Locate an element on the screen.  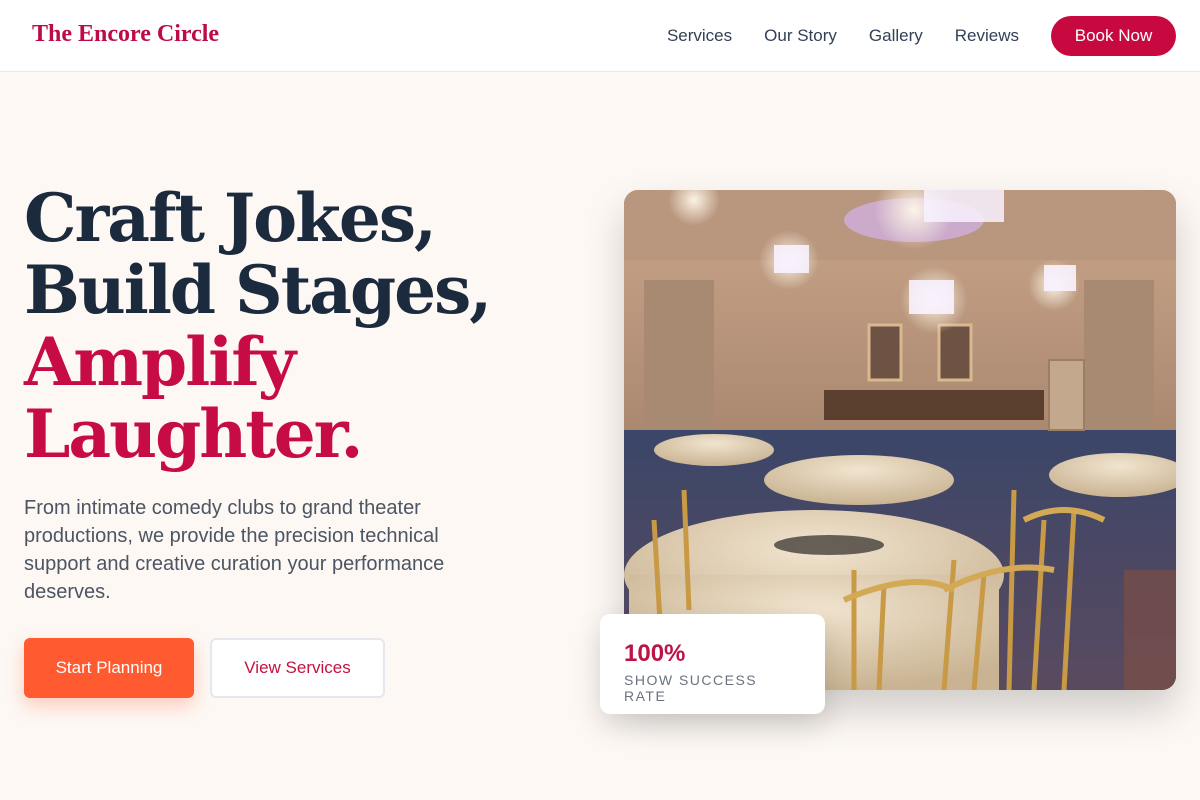
headline-line-1: Craft Jokes, is located at coordinates (230, 218).